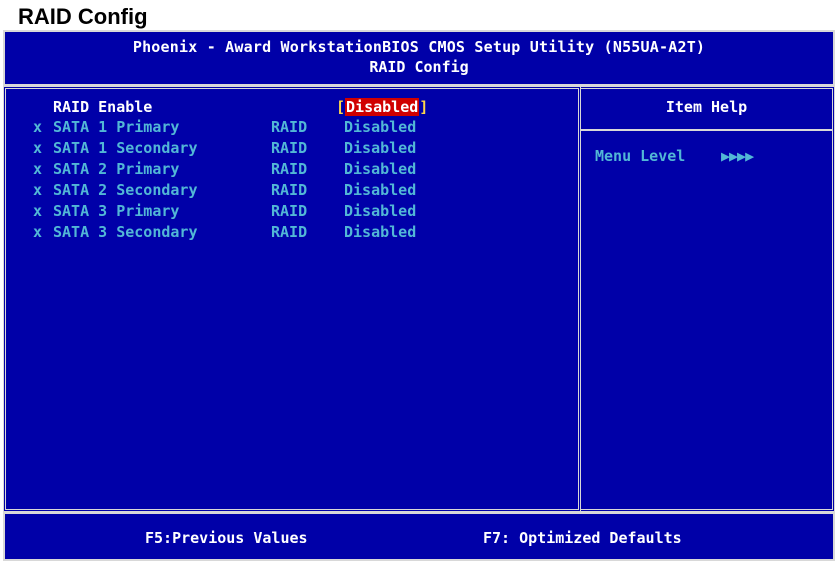 This screenshot has height=563, width=838. Describe the element at coordinates (424, 107) in the screenshot. I see `bracket-close: ]` at that location.